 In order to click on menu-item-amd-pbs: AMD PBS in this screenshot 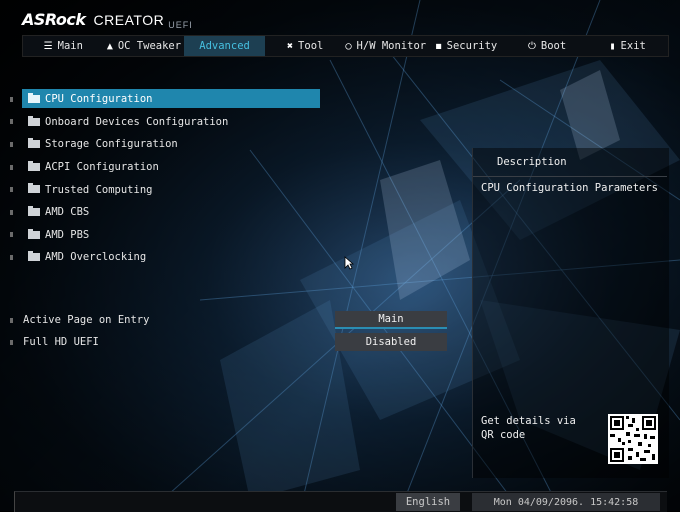, I will do `click(168, 235)`.